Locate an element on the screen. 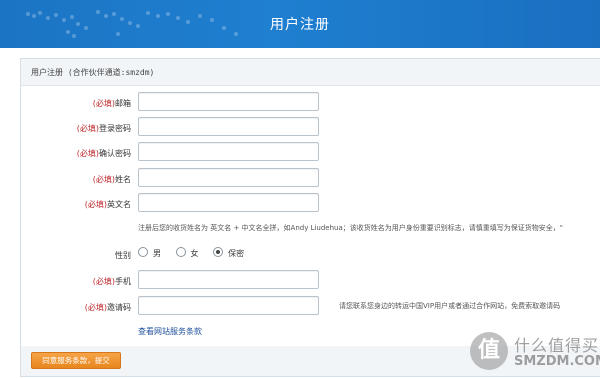  name-label: (必填)姓名 is located at coordinates (112, 179).